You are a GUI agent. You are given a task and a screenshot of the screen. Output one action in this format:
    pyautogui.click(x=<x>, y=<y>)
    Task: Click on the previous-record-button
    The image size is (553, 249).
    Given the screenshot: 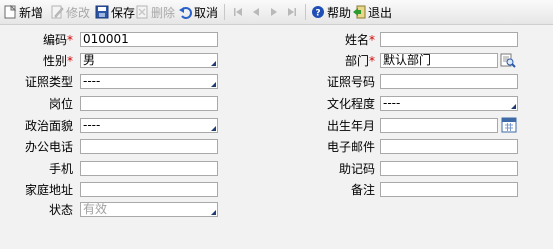 What is the action you would take?
    pyautogui.click(x=256, y=12)
    